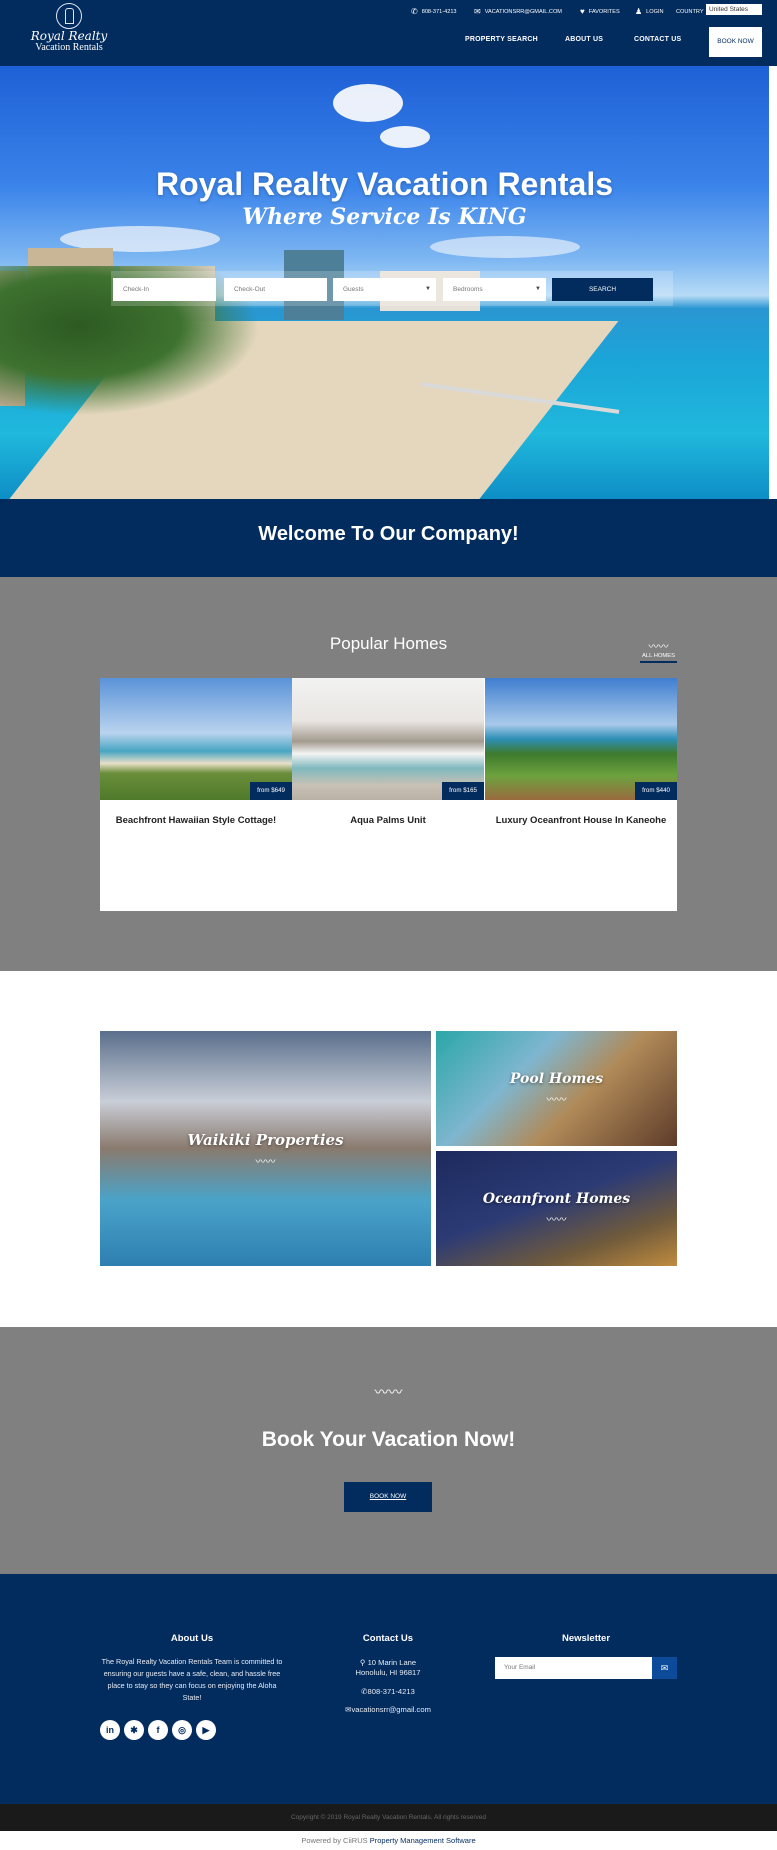 This screenshot has height=1850, width=777. Describe the element at coordinates (658, 662) in the screenshot. I see `all-homes-underline` at that location.